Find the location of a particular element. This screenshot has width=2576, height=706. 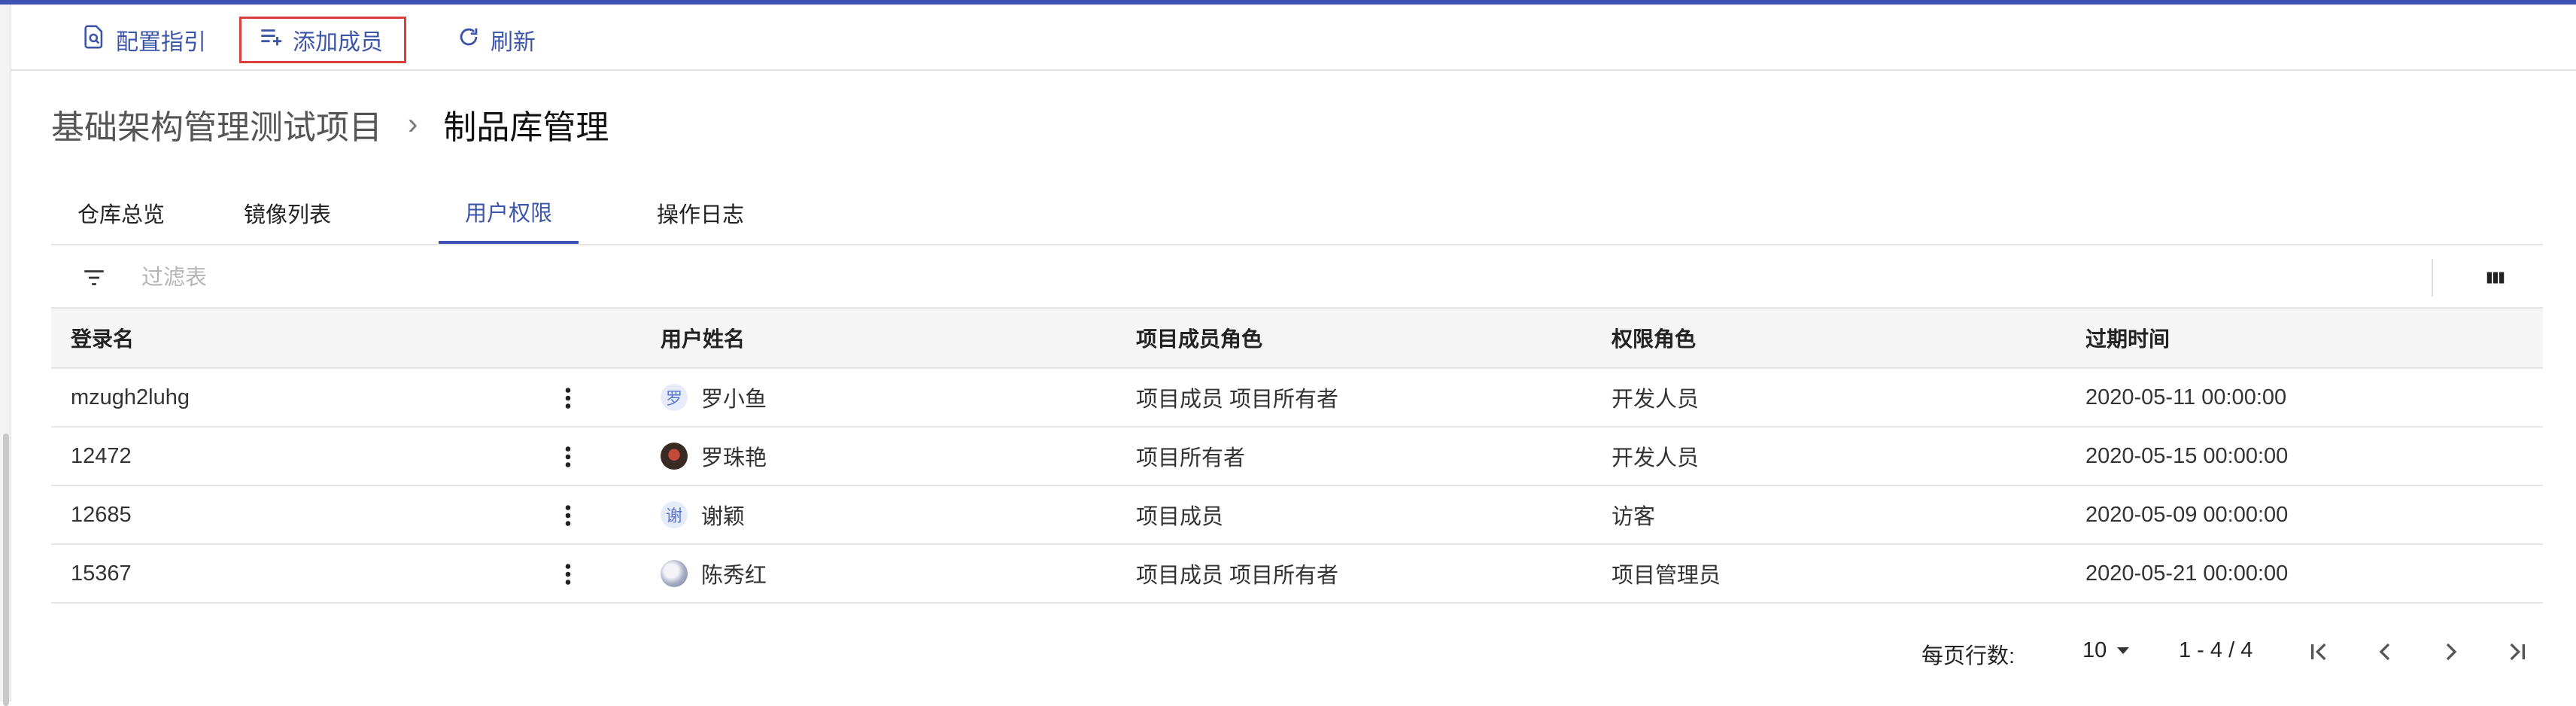

page-range: 1 - 4 / 4 is located at coordinates (2216, 650).